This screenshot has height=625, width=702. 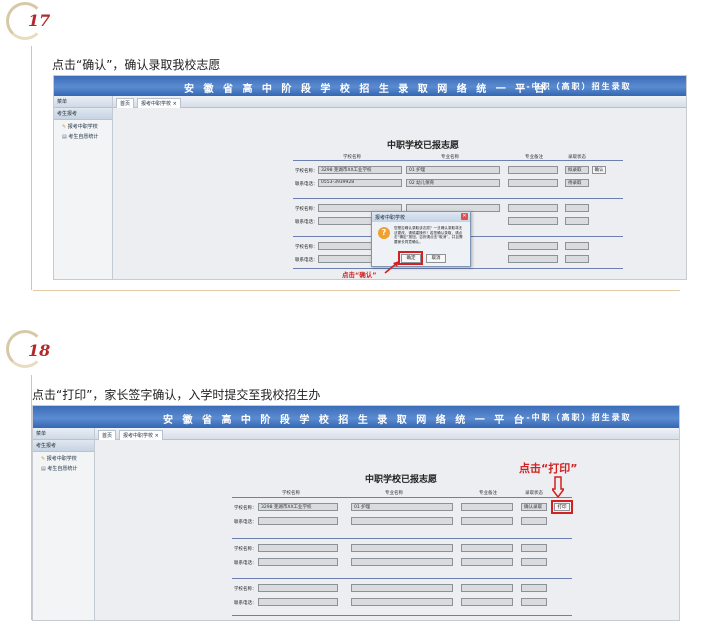 What do you see at coordinates (464, 216) in the screenshot?
I see `close-icon: ✕` at bounding box center [464, 216].